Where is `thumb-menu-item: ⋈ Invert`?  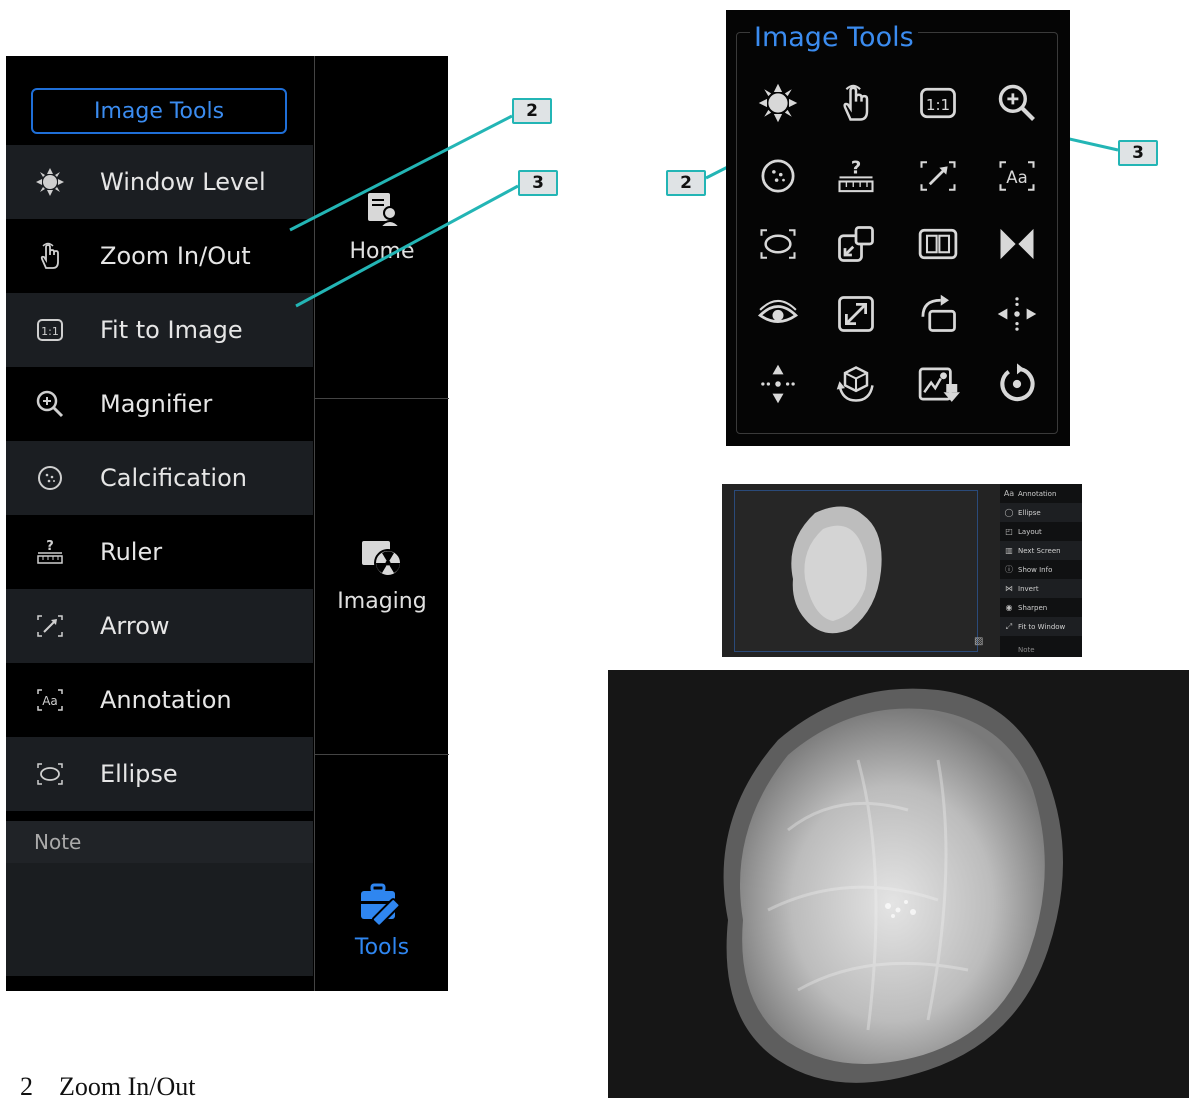 thumb-menu-item: ⋈ Invert is located at coordinates (1041, 588).